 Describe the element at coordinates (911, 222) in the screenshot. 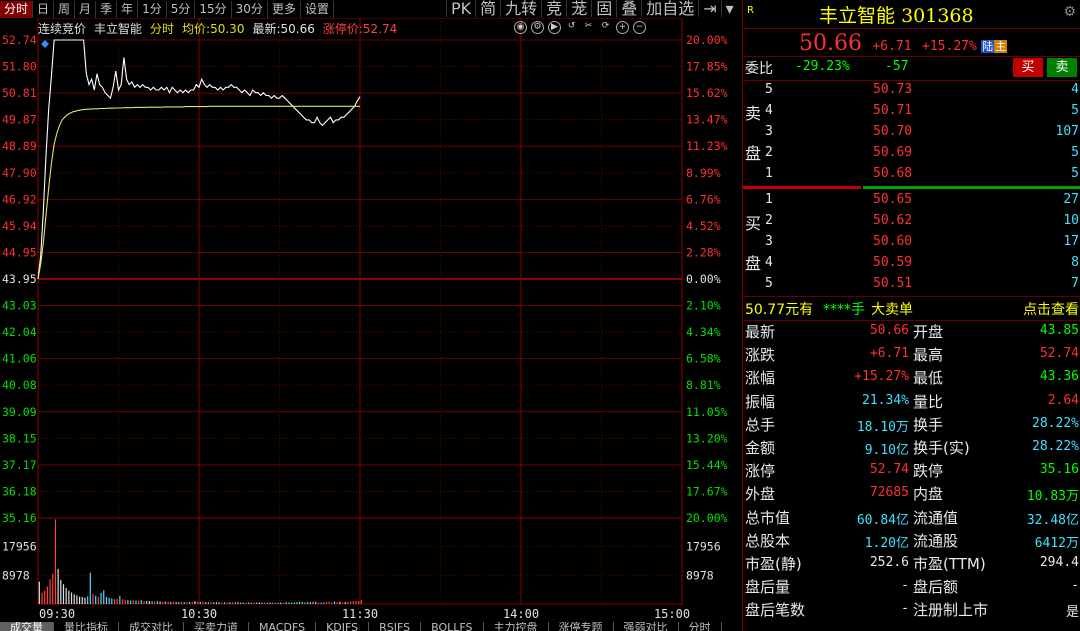

I see `order-book-row: 2 50.62 10` at that location.